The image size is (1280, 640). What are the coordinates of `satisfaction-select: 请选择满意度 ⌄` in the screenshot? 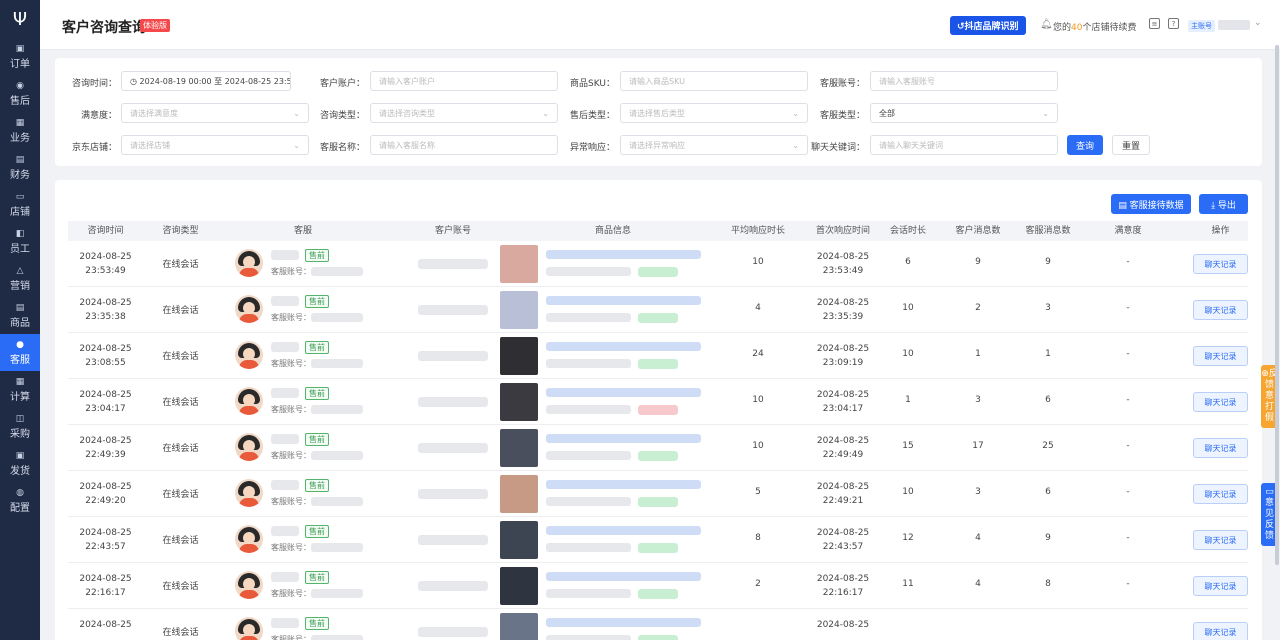 It's located at (215, 113).